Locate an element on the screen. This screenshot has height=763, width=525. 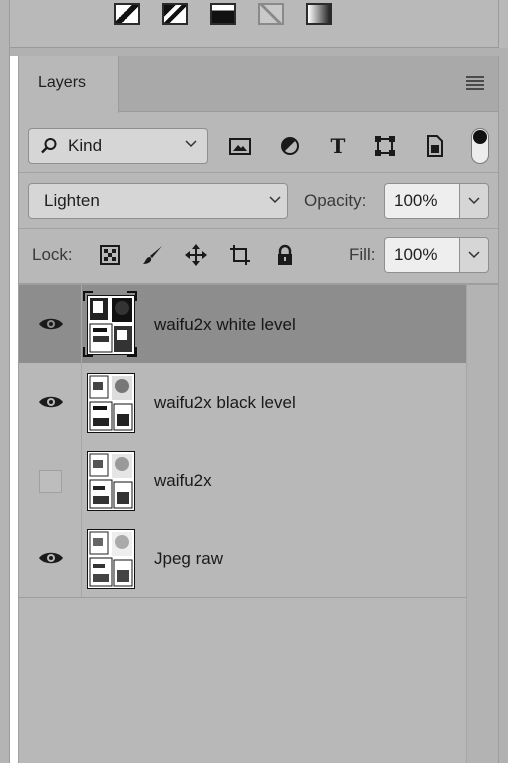
opacity-value: 100% is located at coordinates (416, 200).